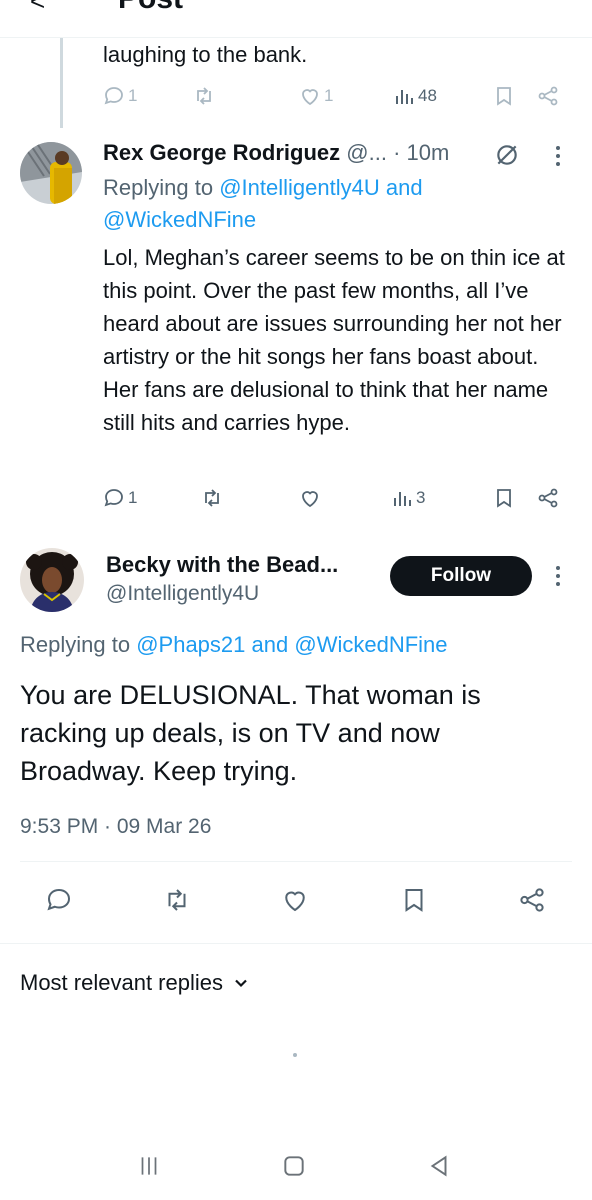 This screenshot has height=1200, width=592. Describe the element at coordinates (51, 173) in the screenshot. I see `avatar` at that location.